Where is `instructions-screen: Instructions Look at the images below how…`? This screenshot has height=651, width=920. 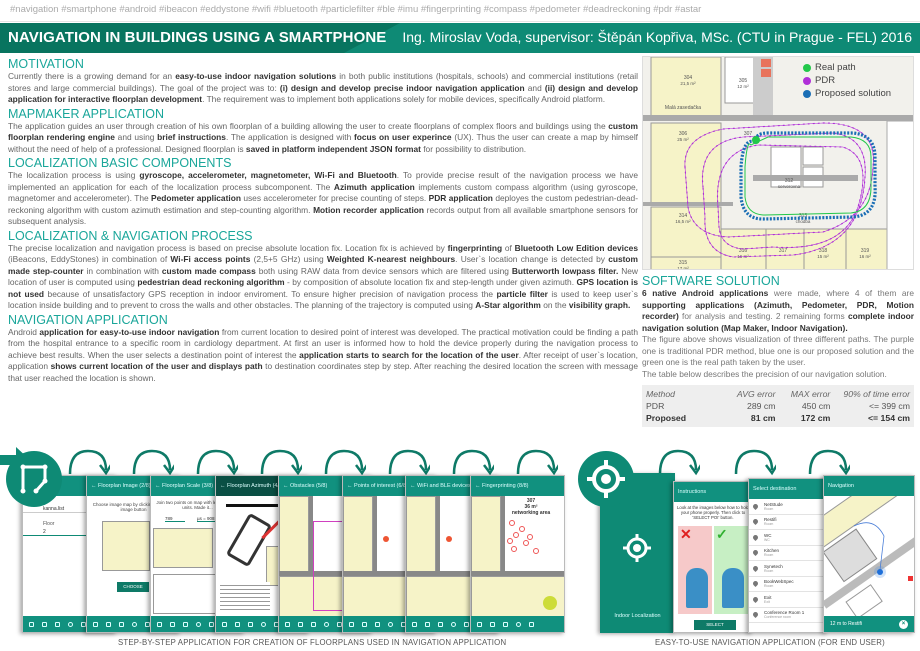
instructions-screen: Instructions Look at the images below how… is located at coordinates (713, 557).